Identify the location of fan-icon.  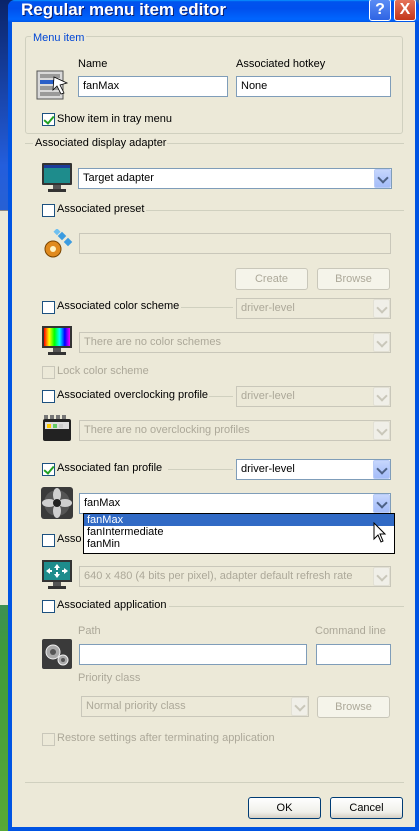
(57, 503).